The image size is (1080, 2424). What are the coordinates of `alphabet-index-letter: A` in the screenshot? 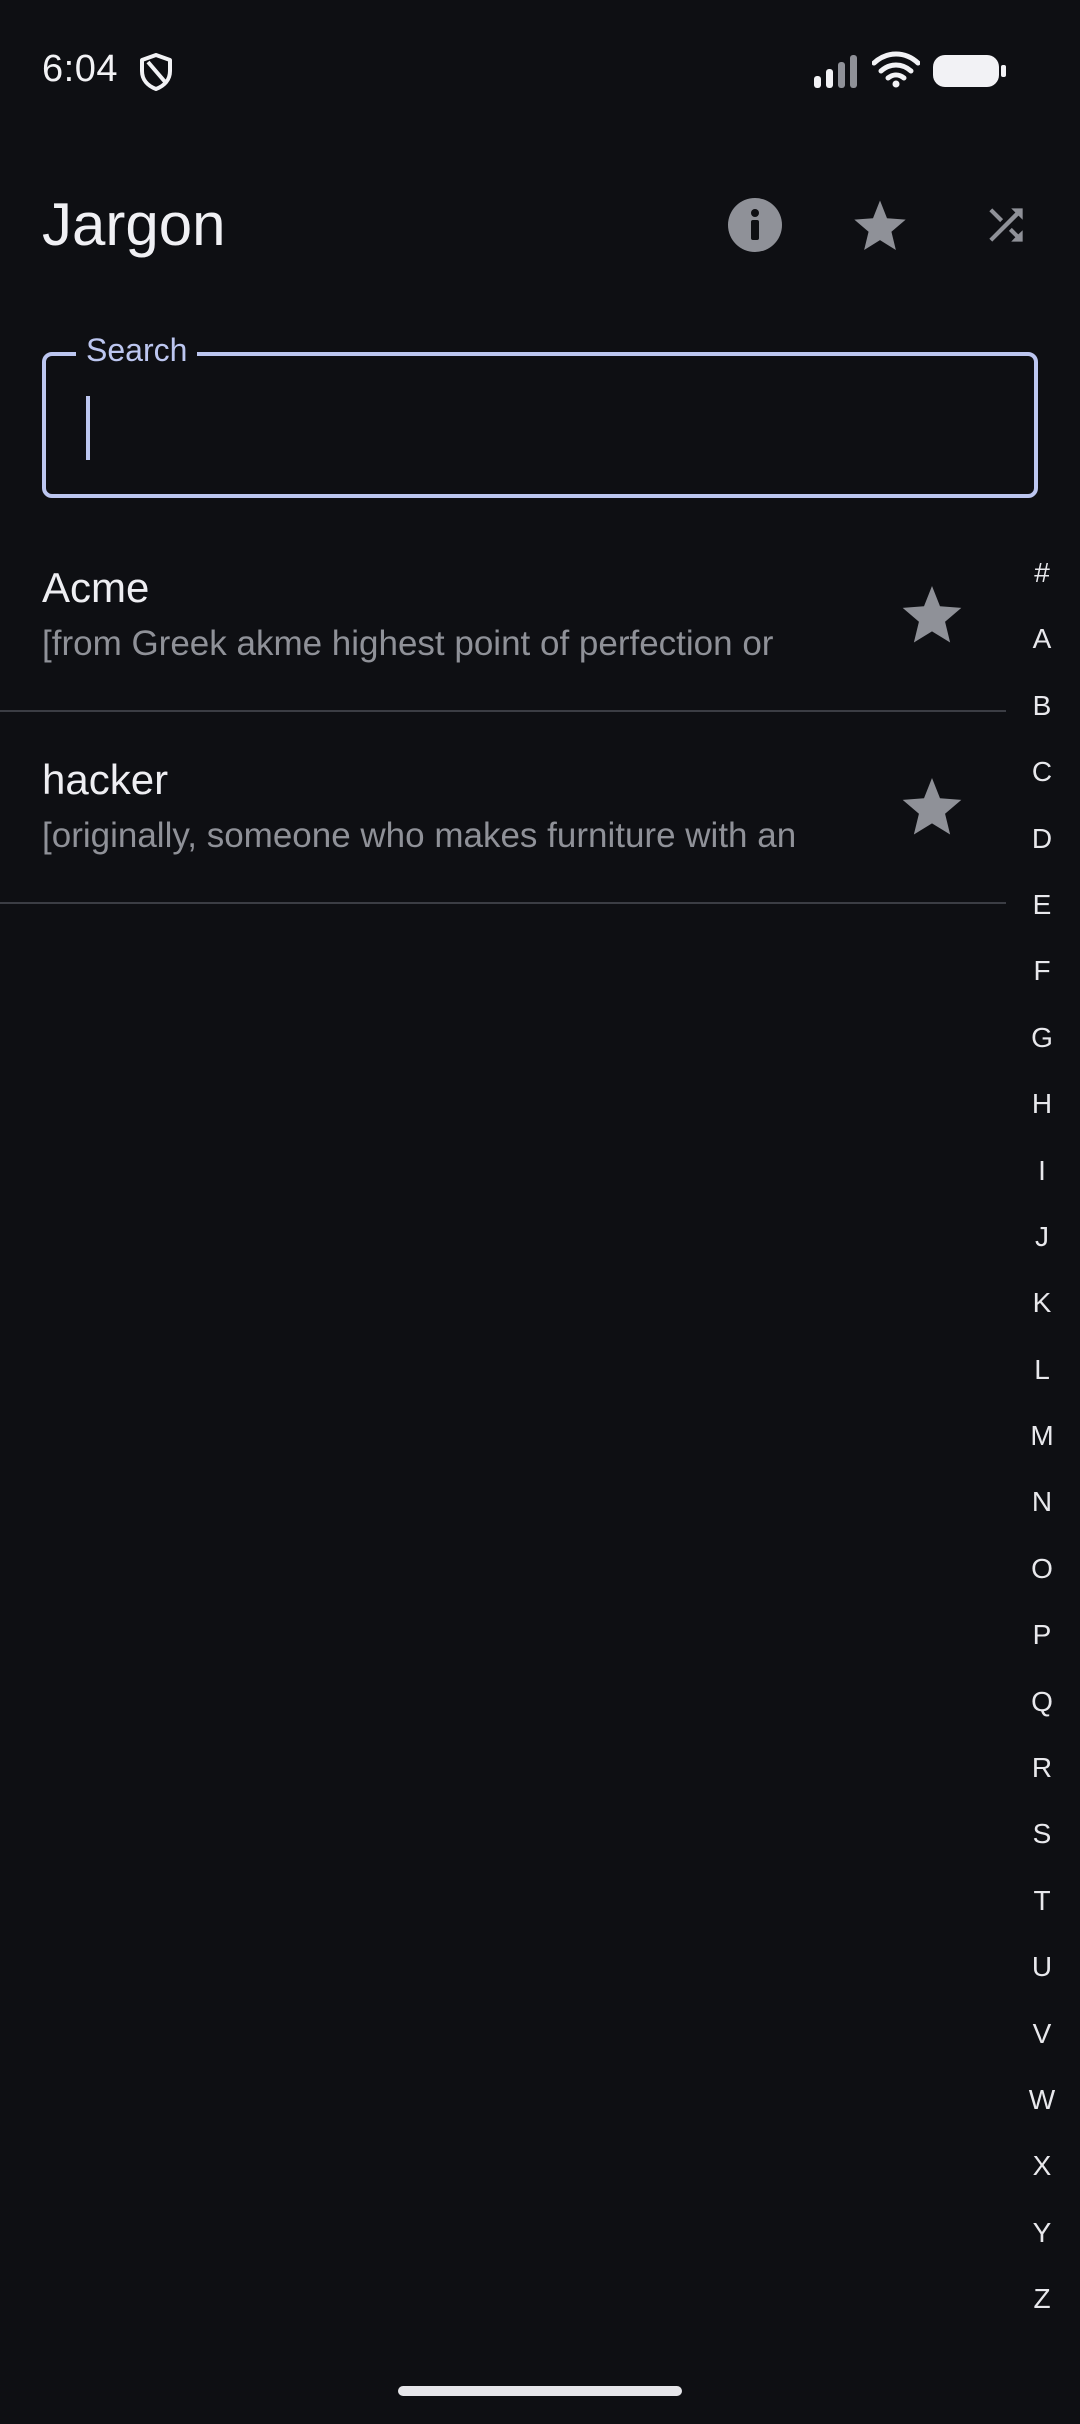 It's located at (1042, 639).